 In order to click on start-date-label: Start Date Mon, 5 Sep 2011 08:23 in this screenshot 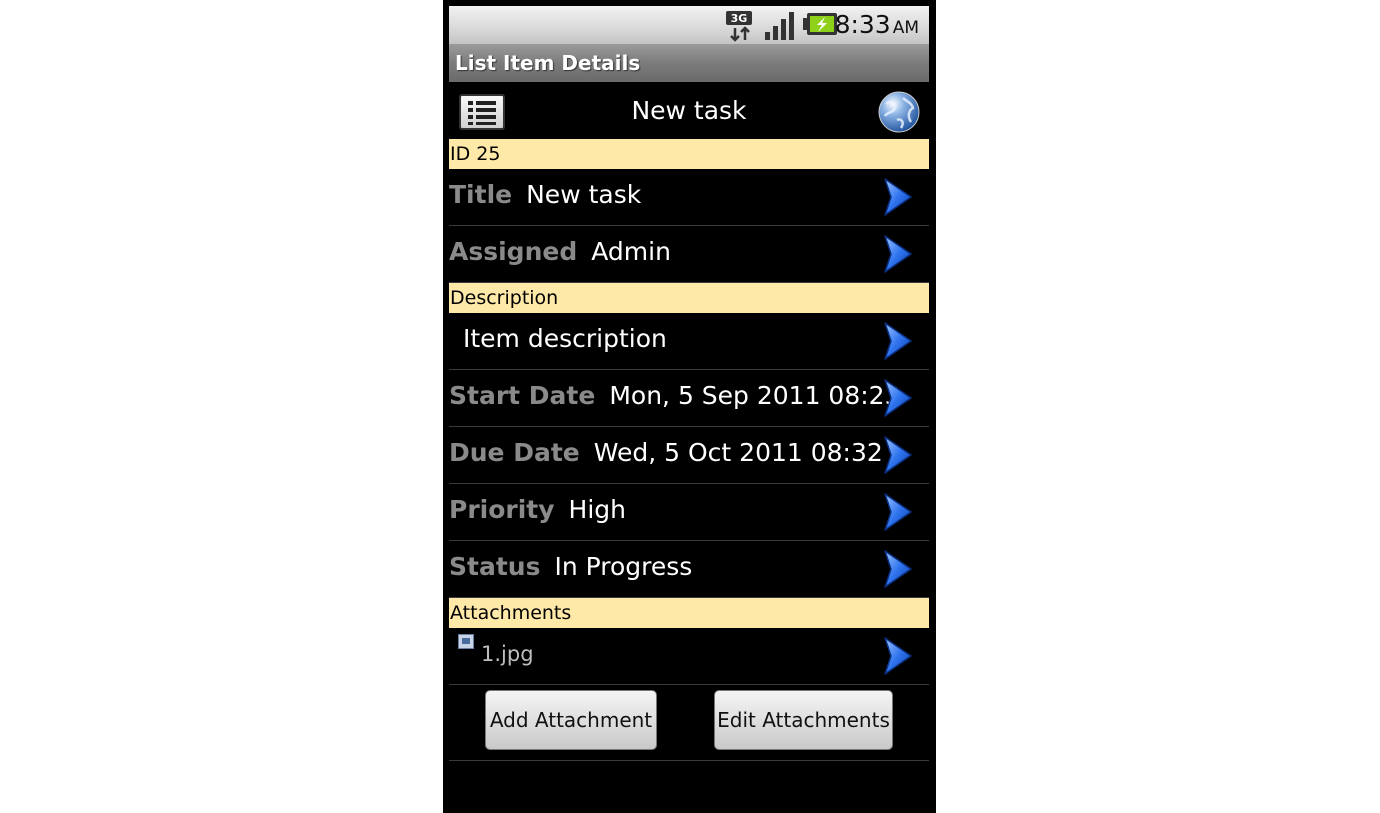, I will do `click(674, 395)`.